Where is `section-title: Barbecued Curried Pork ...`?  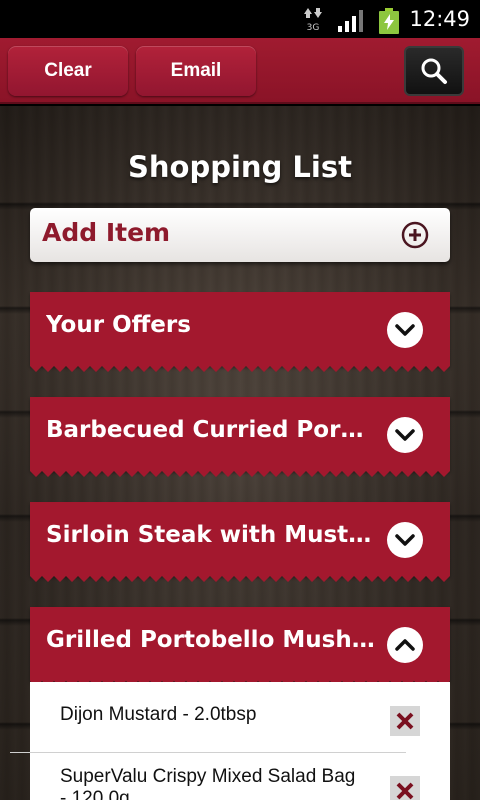 section-title: Barbecued Curried Pork ... is located at coordinates (211, 430).